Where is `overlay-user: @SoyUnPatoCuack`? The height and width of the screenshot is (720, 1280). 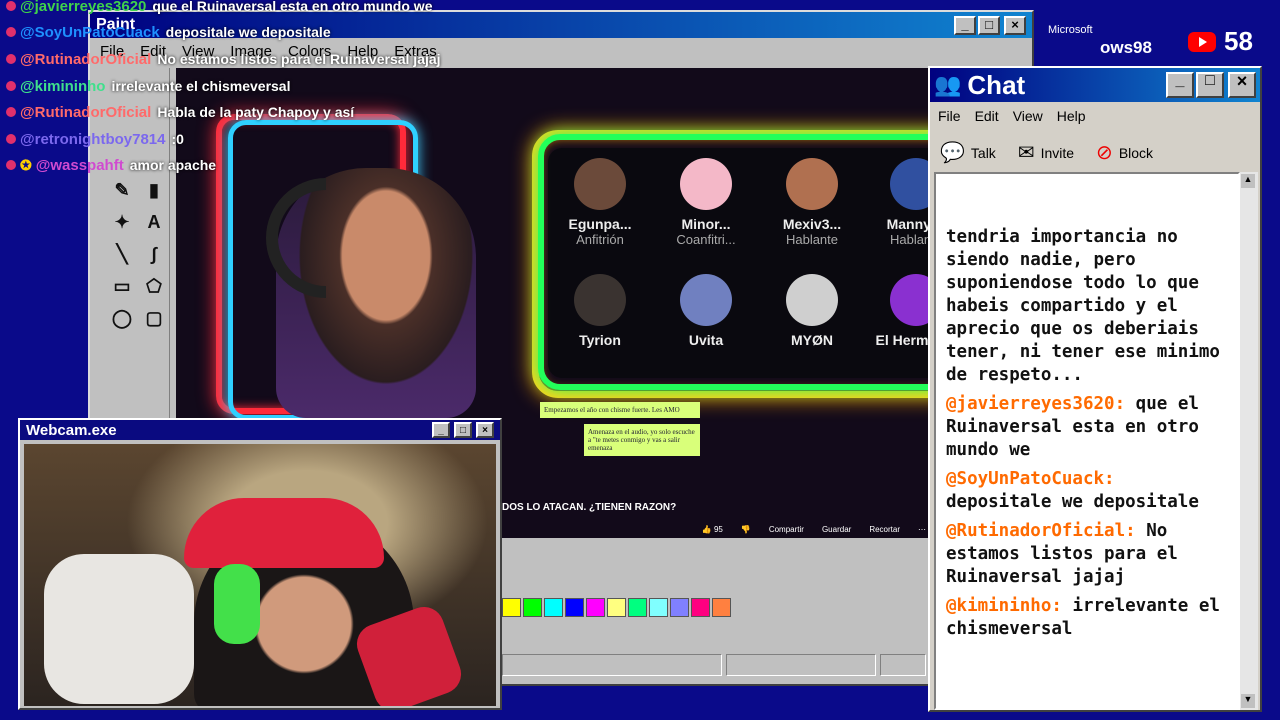 overlay-user: @SoyUnPatoCuack is located at coordinates (90, 32).